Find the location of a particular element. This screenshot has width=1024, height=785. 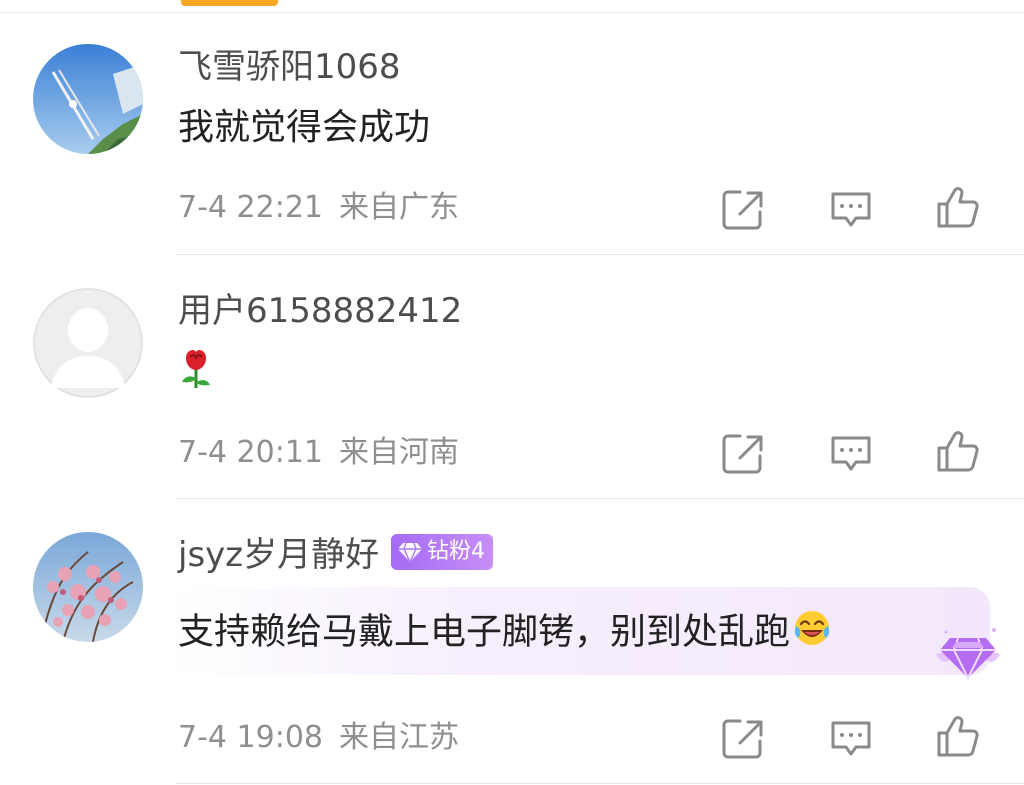

rose-emoji-icon is located at coordinates (196, 374).